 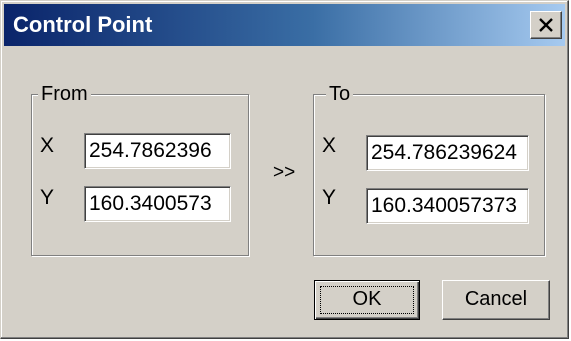 I want to click on to-x-field, so click(x=447, y=153).